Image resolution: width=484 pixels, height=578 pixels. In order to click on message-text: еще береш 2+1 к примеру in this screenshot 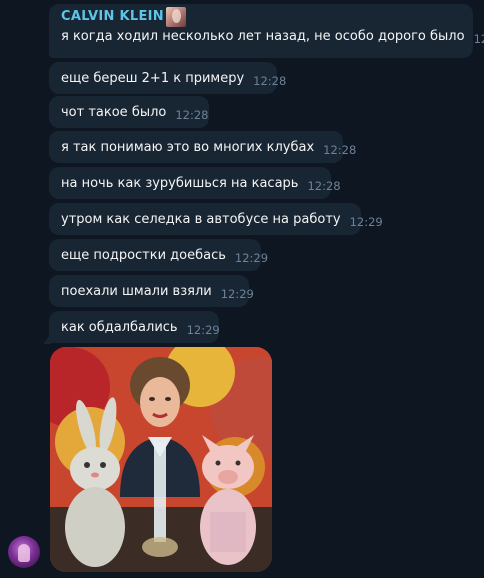, I will do `click(153, 78)`.